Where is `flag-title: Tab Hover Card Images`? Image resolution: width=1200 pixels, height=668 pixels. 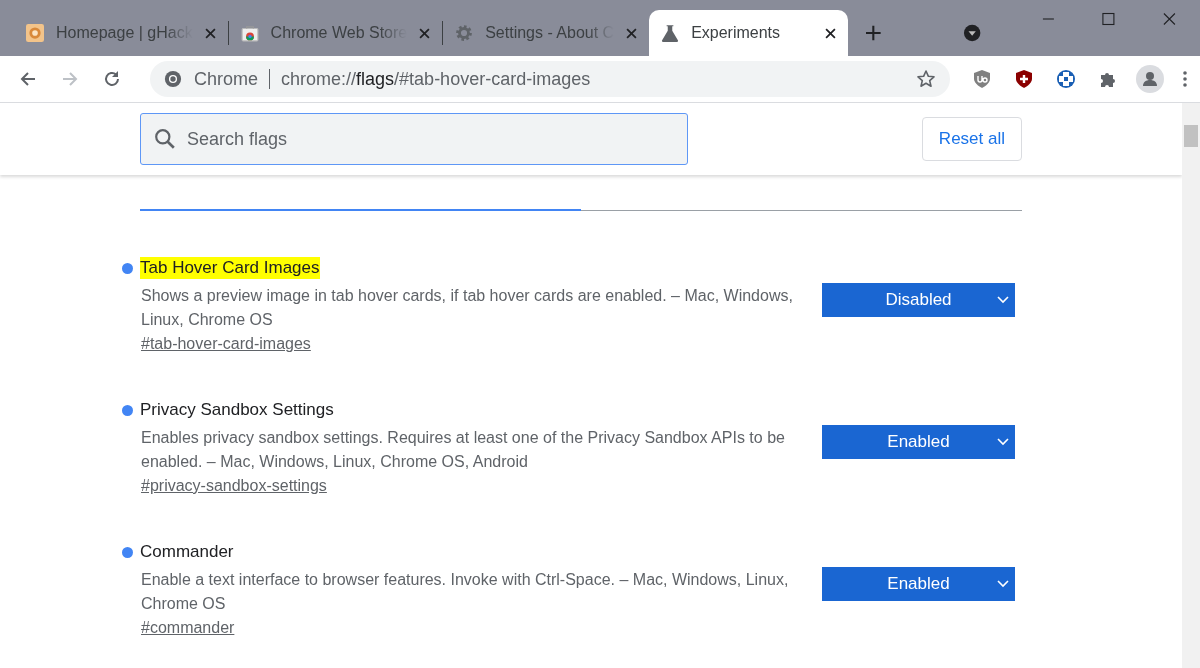
flag-title: Tab Hover Card Images is located at coordinates (230, 268).